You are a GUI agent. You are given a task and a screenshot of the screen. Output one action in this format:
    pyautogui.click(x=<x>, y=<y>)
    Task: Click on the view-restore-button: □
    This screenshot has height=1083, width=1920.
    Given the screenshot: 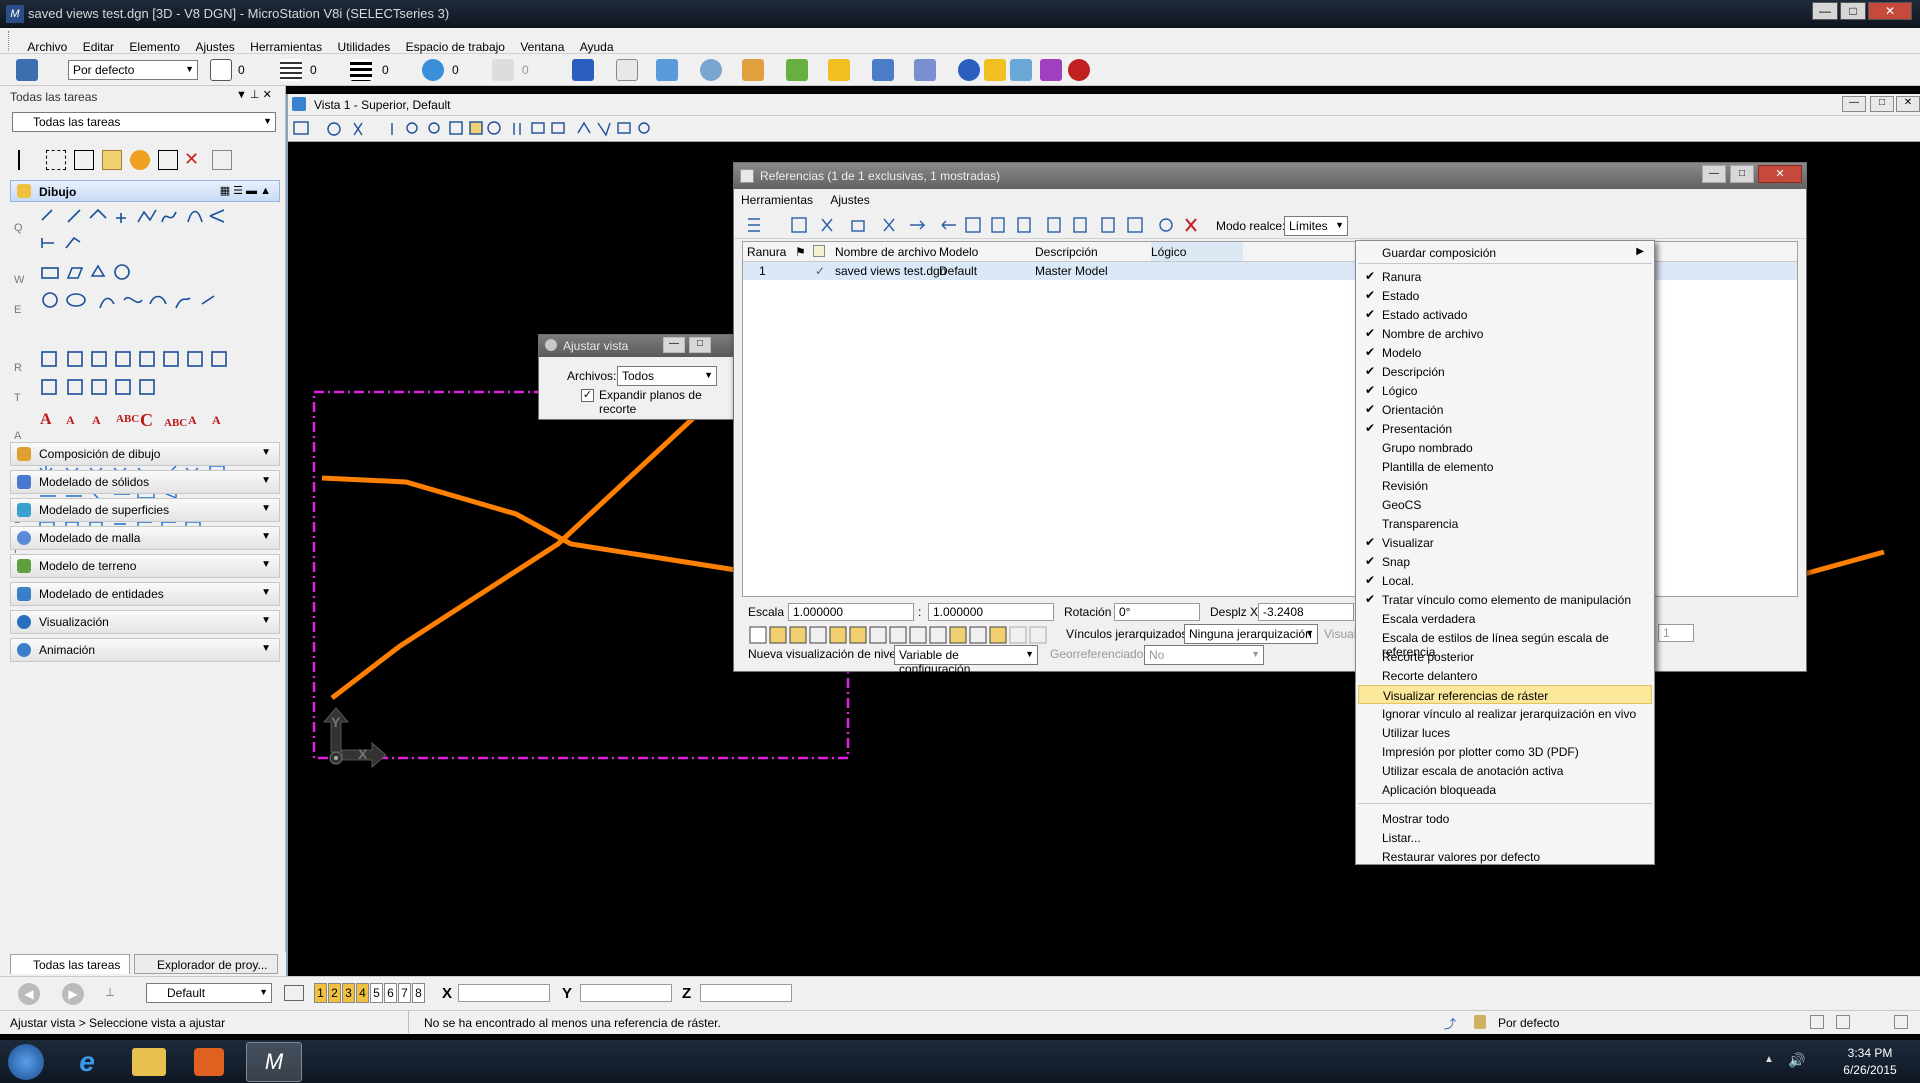 What is the action you would take?
    pyautogui.click(x=1882, y=104)
    